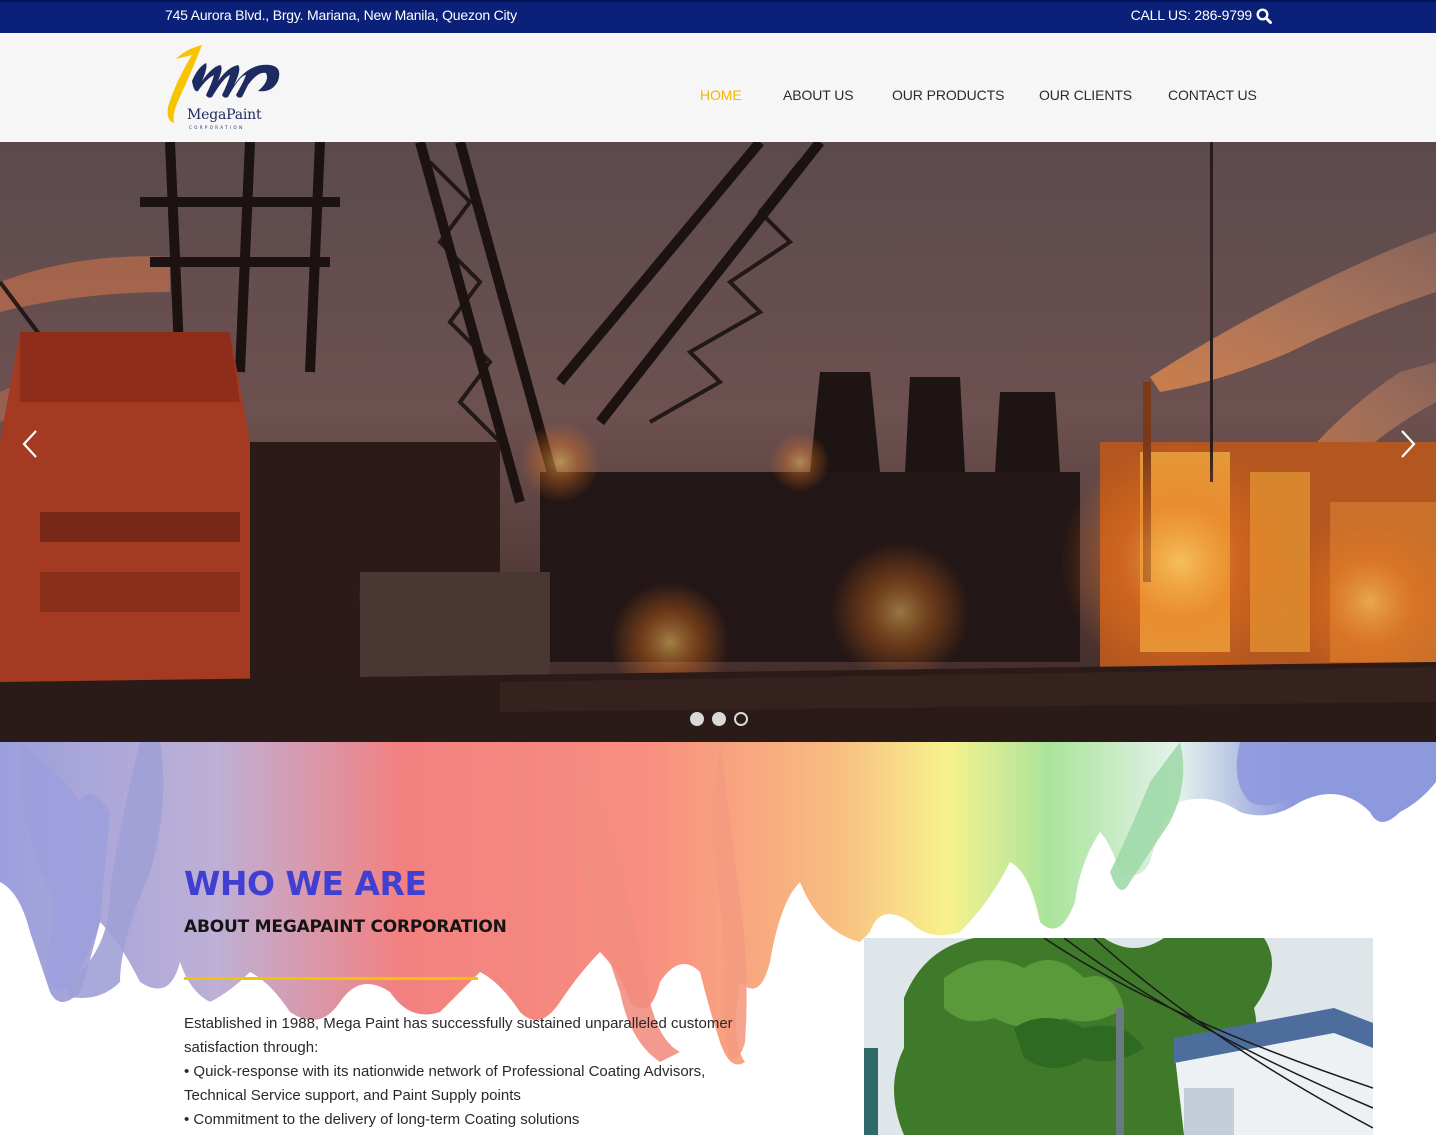 The width and height of the screenshot is (1436, 1135). I want to click on nav-contact-us: CONTACT US, so click(1212, 95).